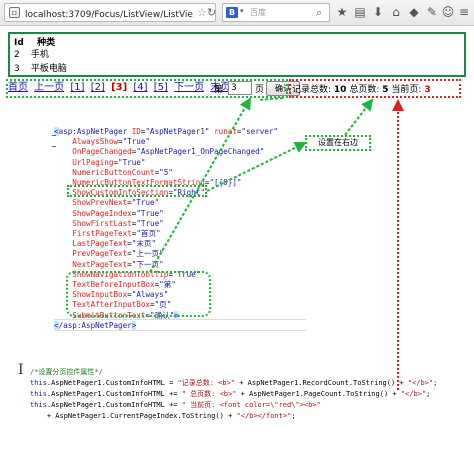  What do you see at coordinates (360, 12) in the screenshot?
I see `library-icon: ▤` at bounding box center [360, 12].